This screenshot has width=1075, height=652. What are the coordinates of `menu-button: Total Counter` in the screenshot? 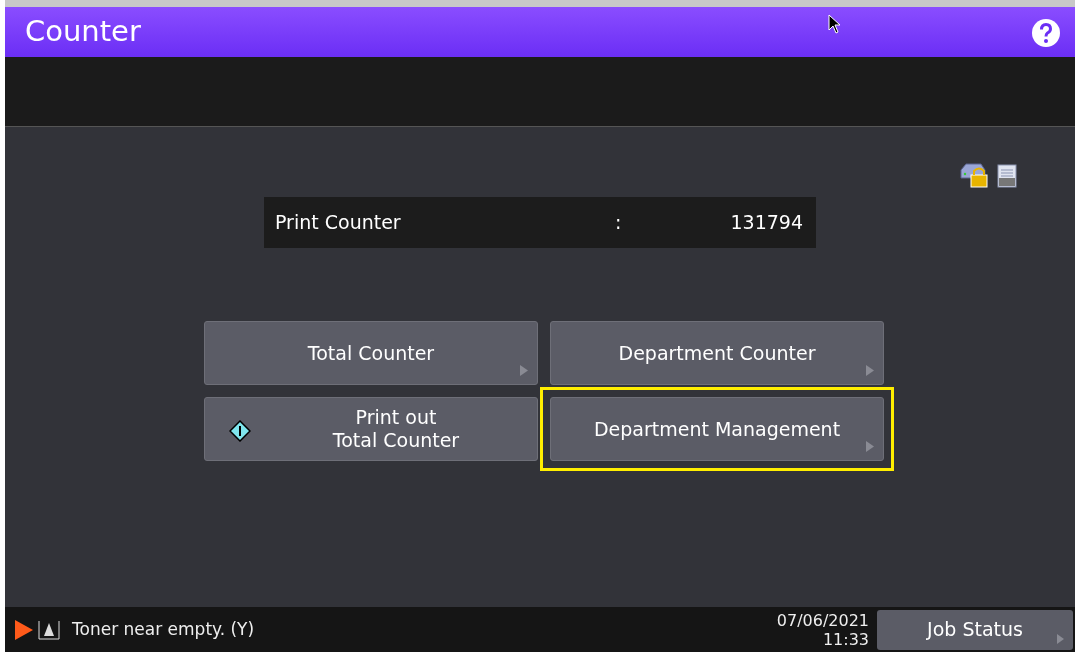 It's located at (371, 353).